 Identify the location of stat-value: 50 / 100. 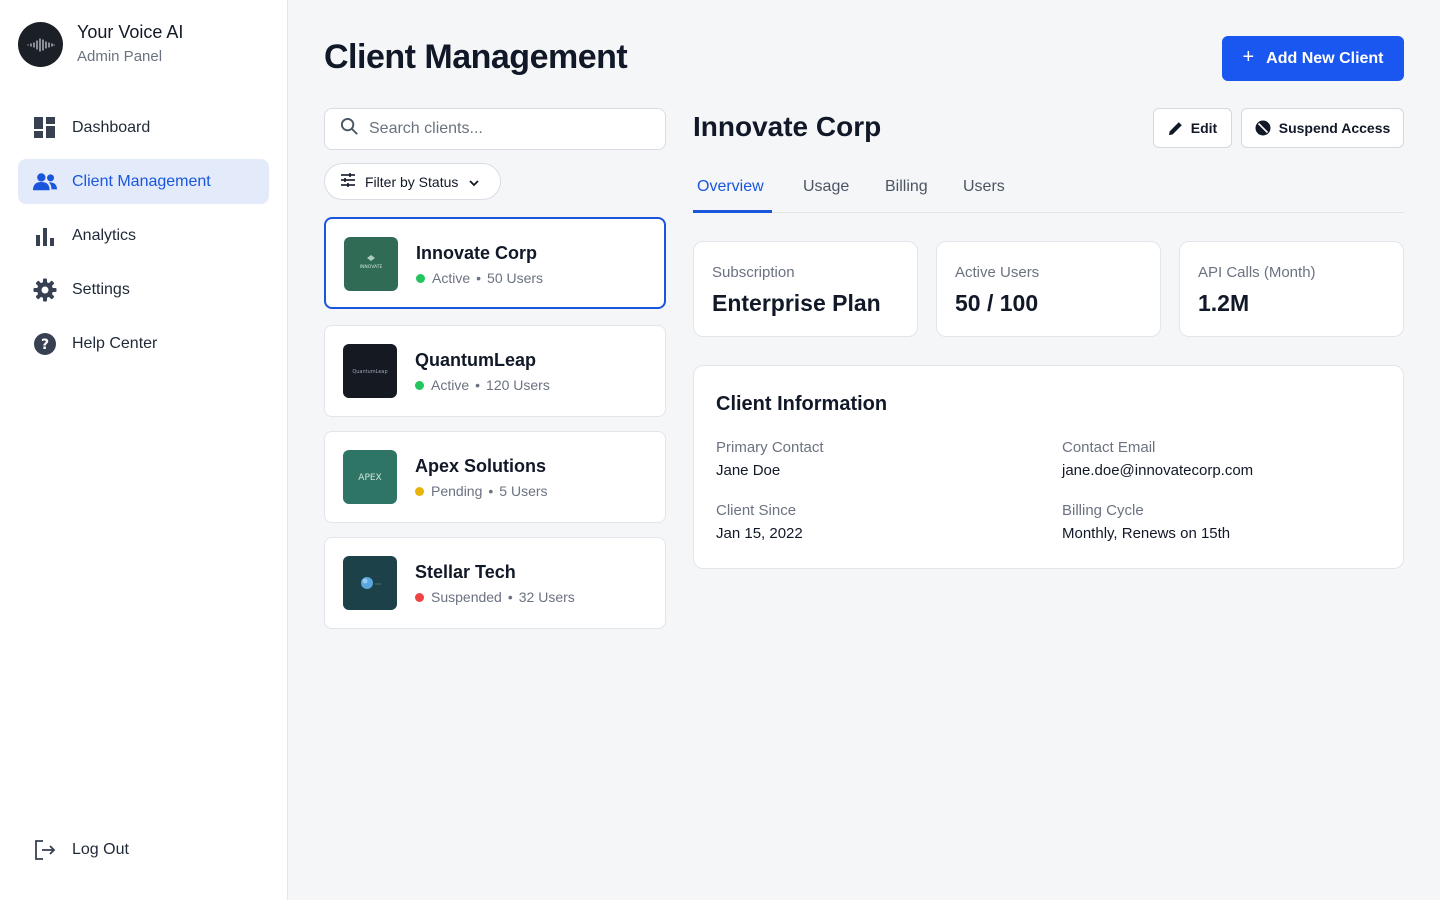
(997, 303).